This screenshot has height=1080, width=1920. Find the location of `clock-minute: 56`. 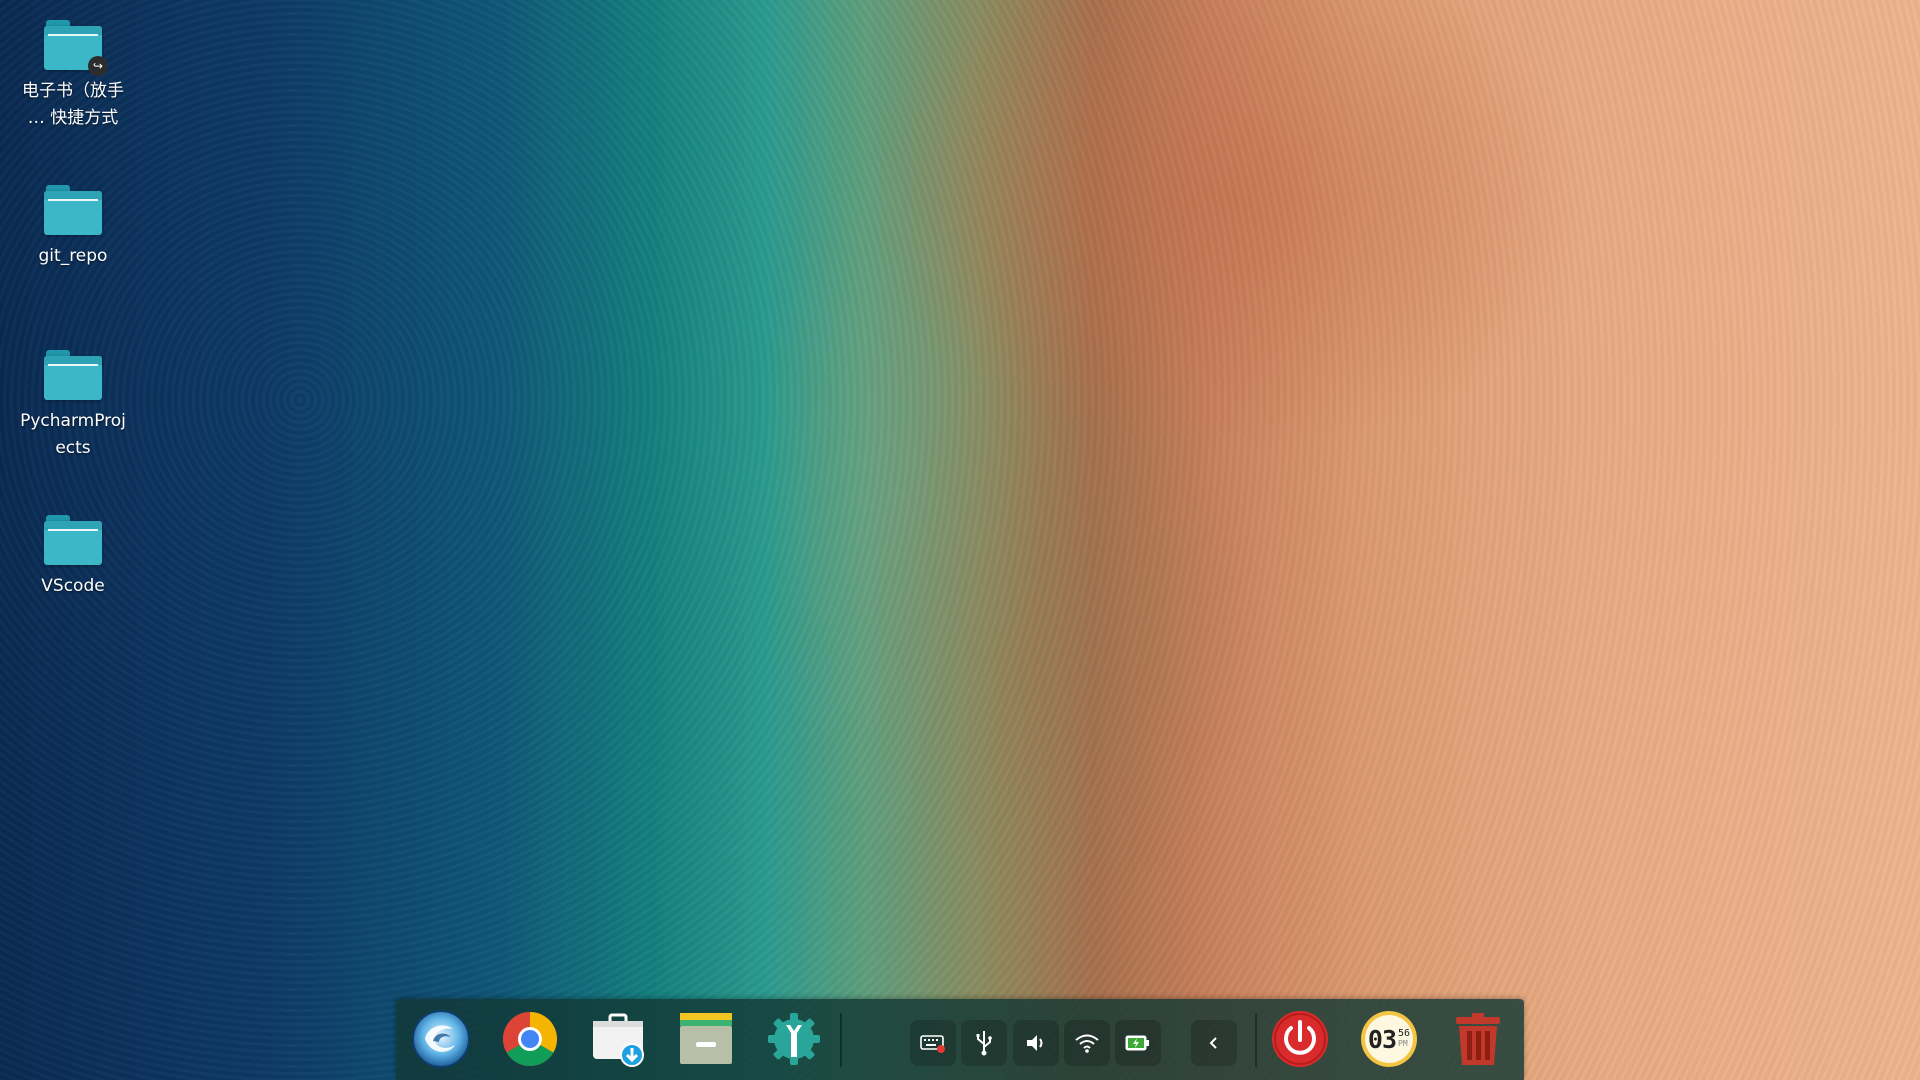

clock-minute: 56 is located at coordinates (1404, 1033).